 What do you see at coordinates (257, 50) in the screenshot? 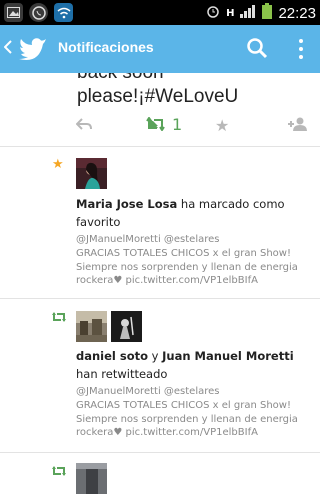
I see `search-icon` at bounding box center [257, 50].